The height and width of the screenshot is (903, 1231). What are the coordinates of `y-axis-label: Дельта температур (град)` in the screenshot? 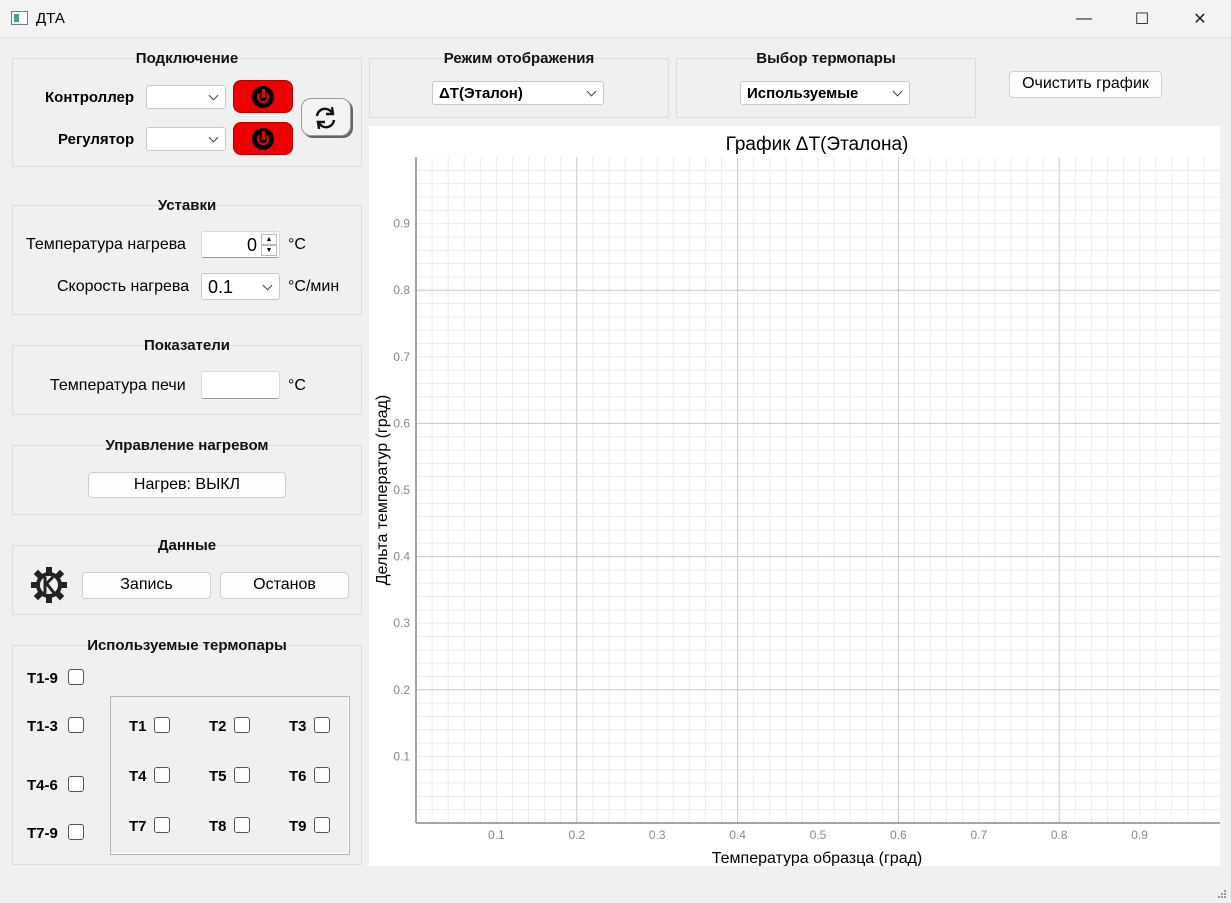 It's located at (382, 490).